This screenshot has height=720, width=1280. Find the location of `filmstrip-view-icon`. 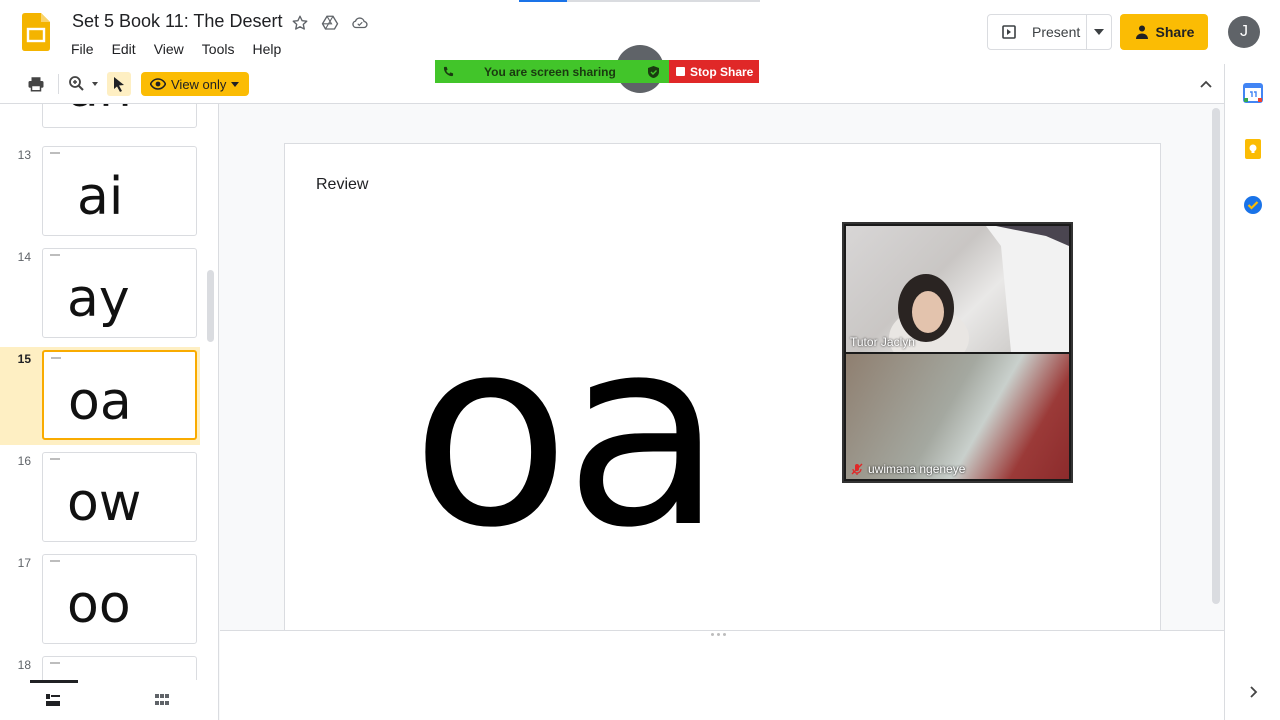

filmstrip-view-icon is located at coordinates (53, 700).